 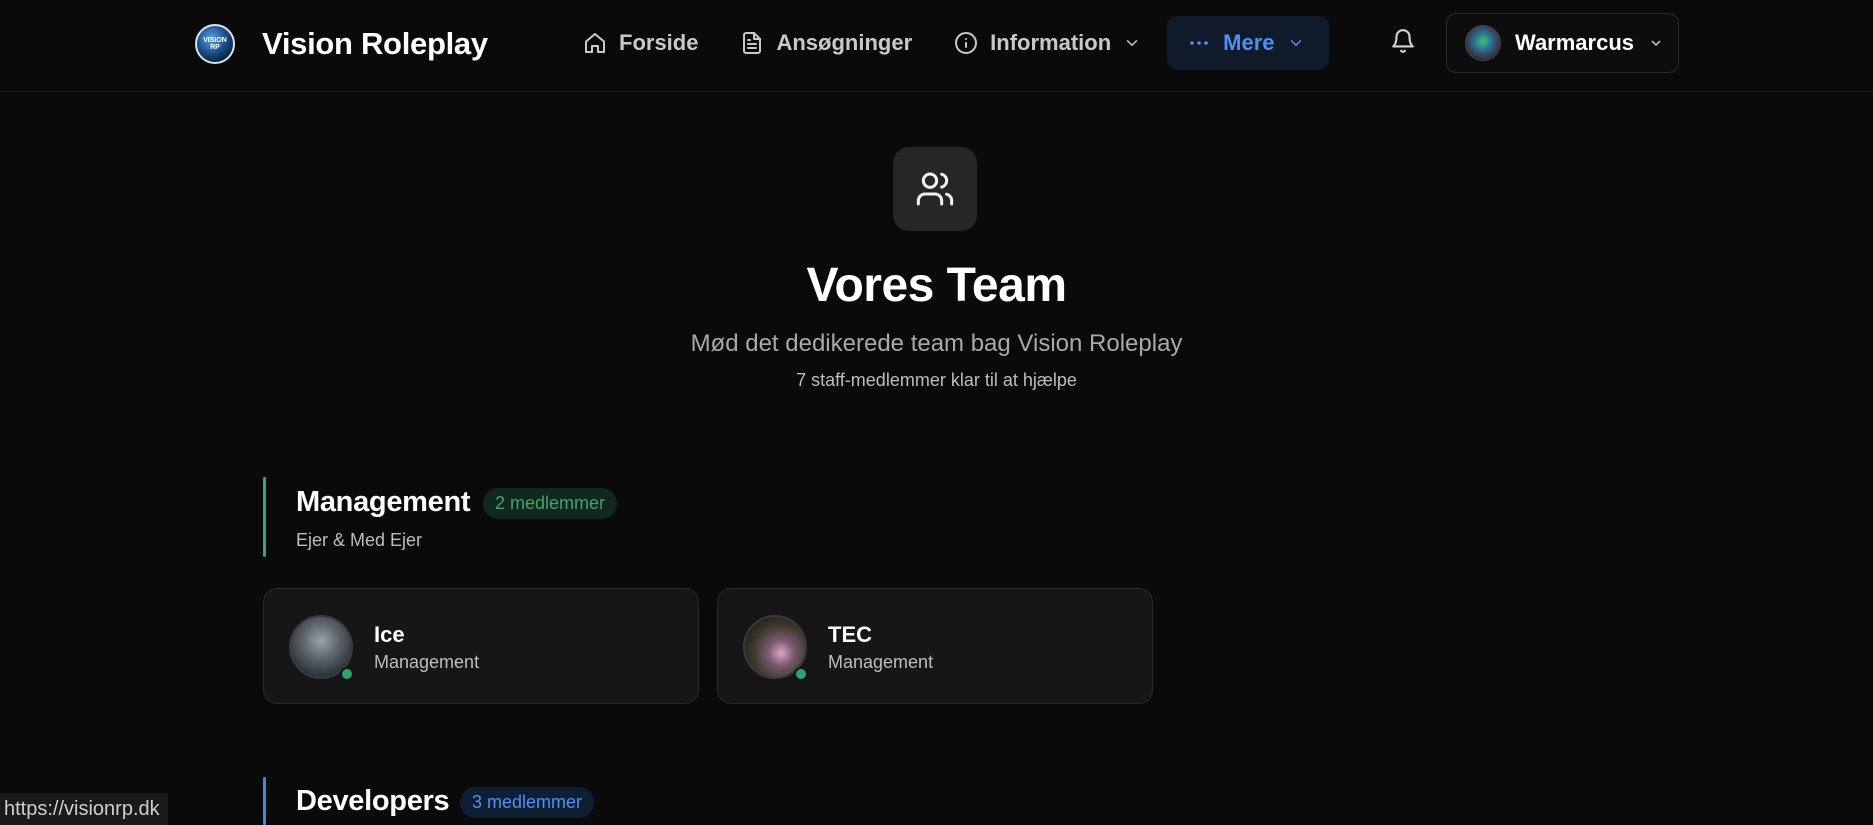 I want to click on member-name: TEC, so click(x=850, y=634).